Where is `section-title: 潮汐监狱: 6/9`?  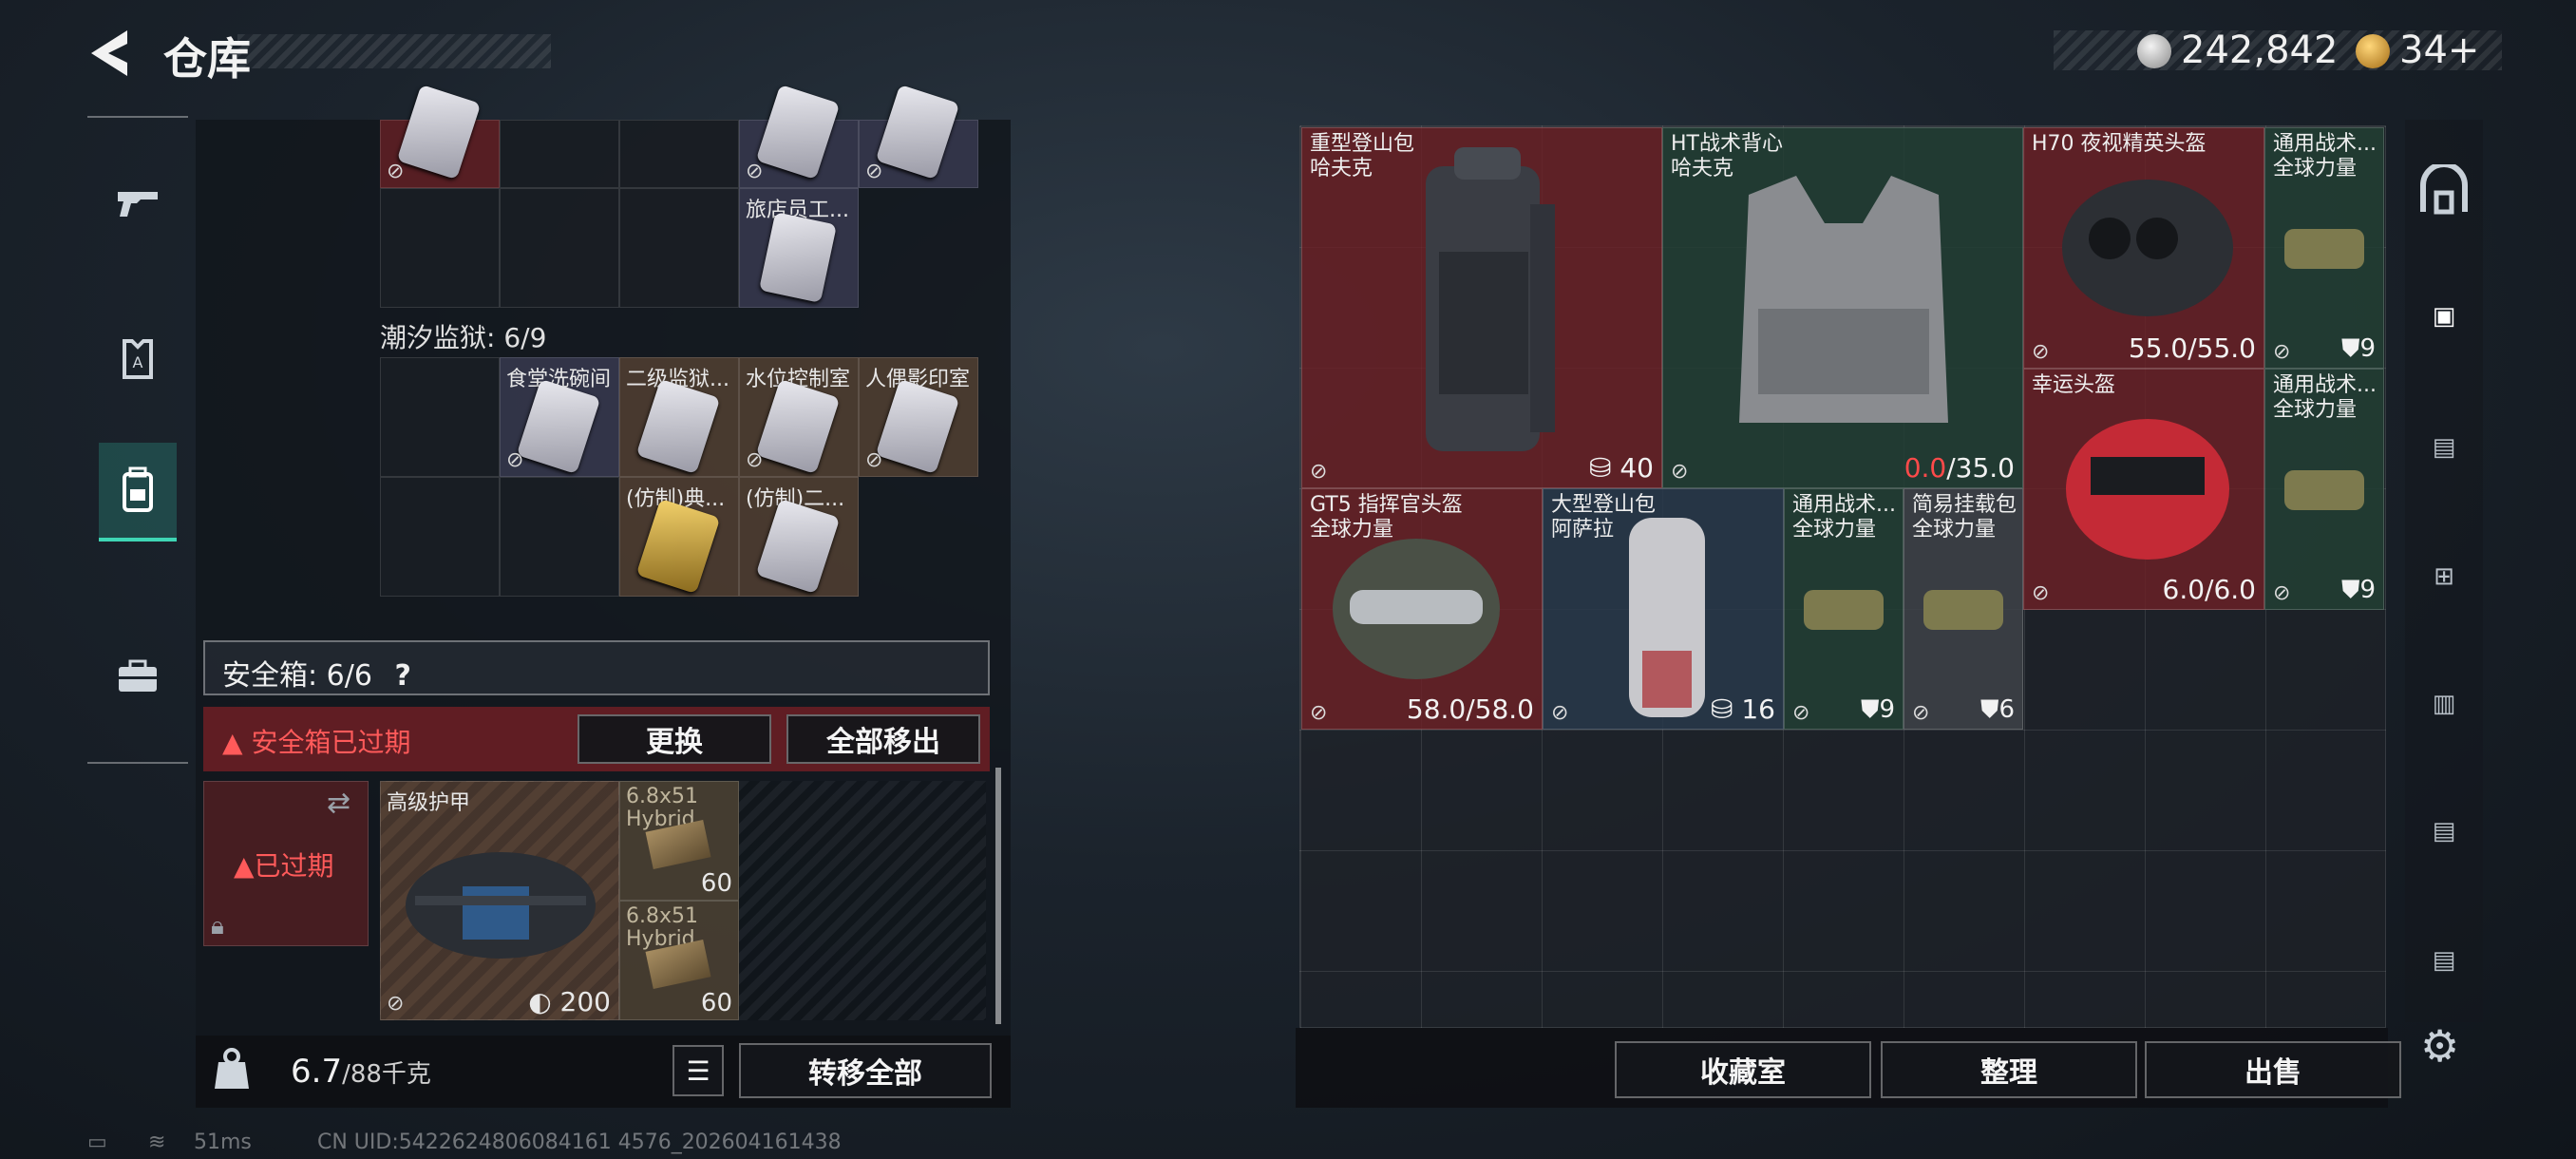
section-title: 潮汐监狱: 6/9 is located at coordinates (463, 337).